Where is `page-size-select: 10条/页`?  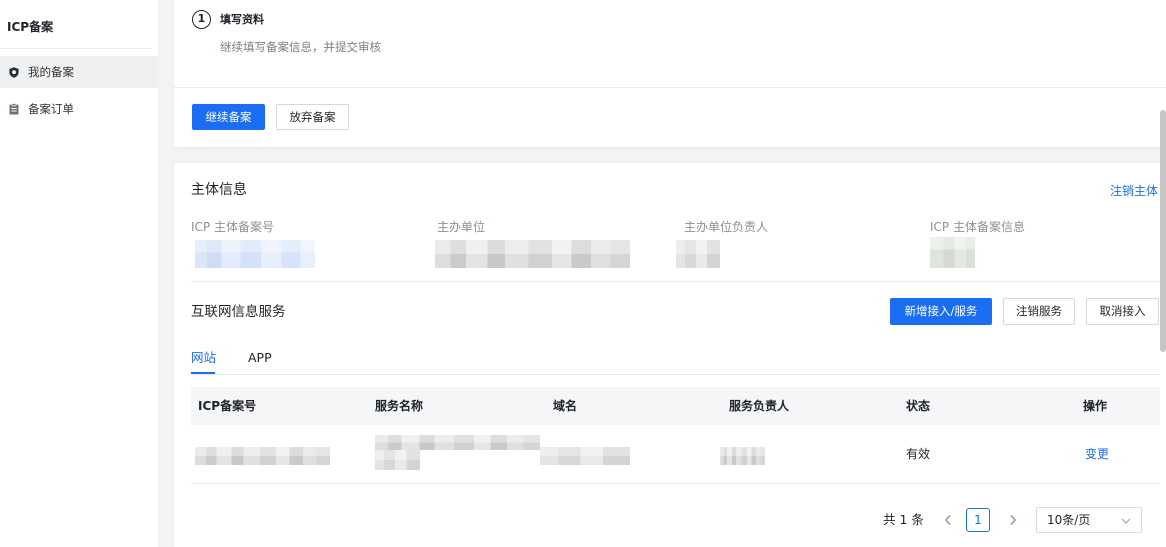
page-size-select: 10条/页 is located at coordinates (1089, 520).